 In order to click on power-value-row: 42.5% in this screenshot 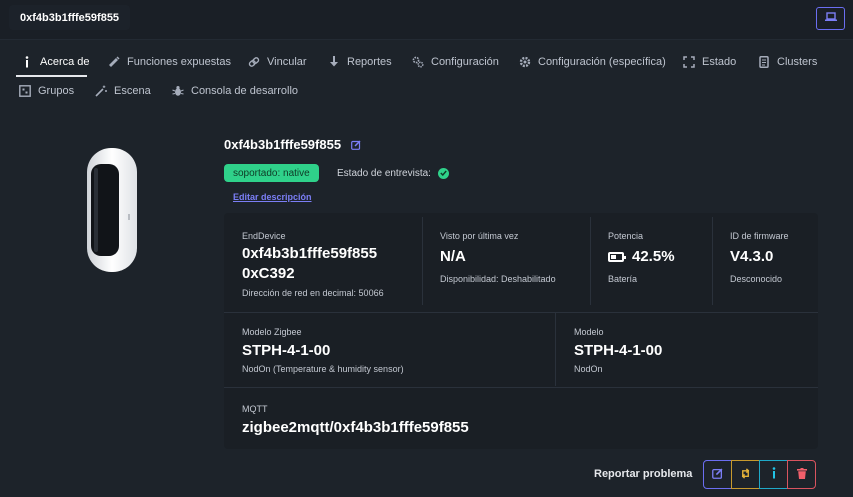, I will do `click(641, 257)`.